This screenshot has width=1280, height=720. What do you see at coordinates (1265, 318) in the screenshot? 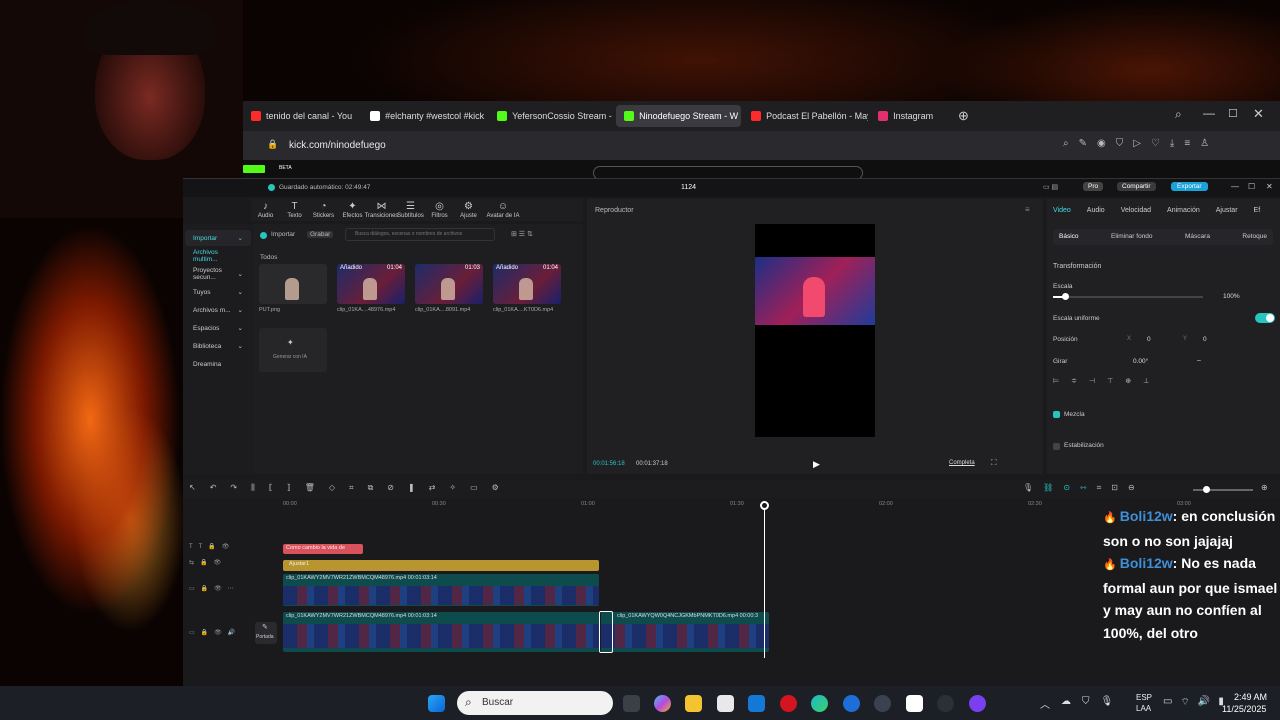
I see `uniform-scale-toggle` at bounding box center [1265, 318].